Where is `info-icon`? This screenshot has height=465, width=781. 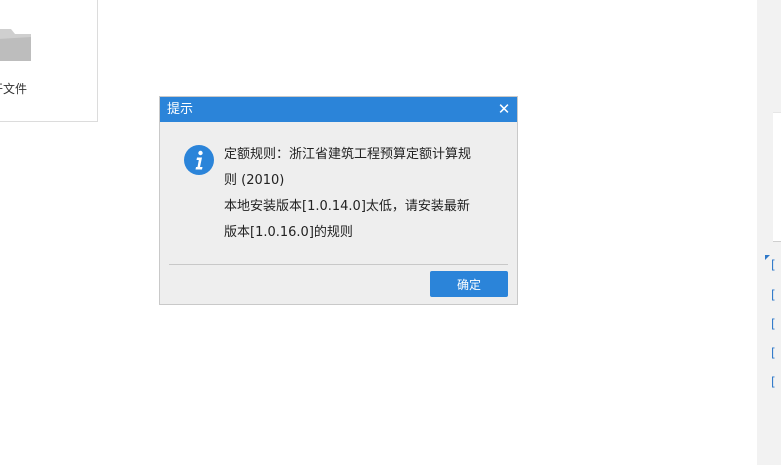 info-icon is located at coordinates (199, 160).